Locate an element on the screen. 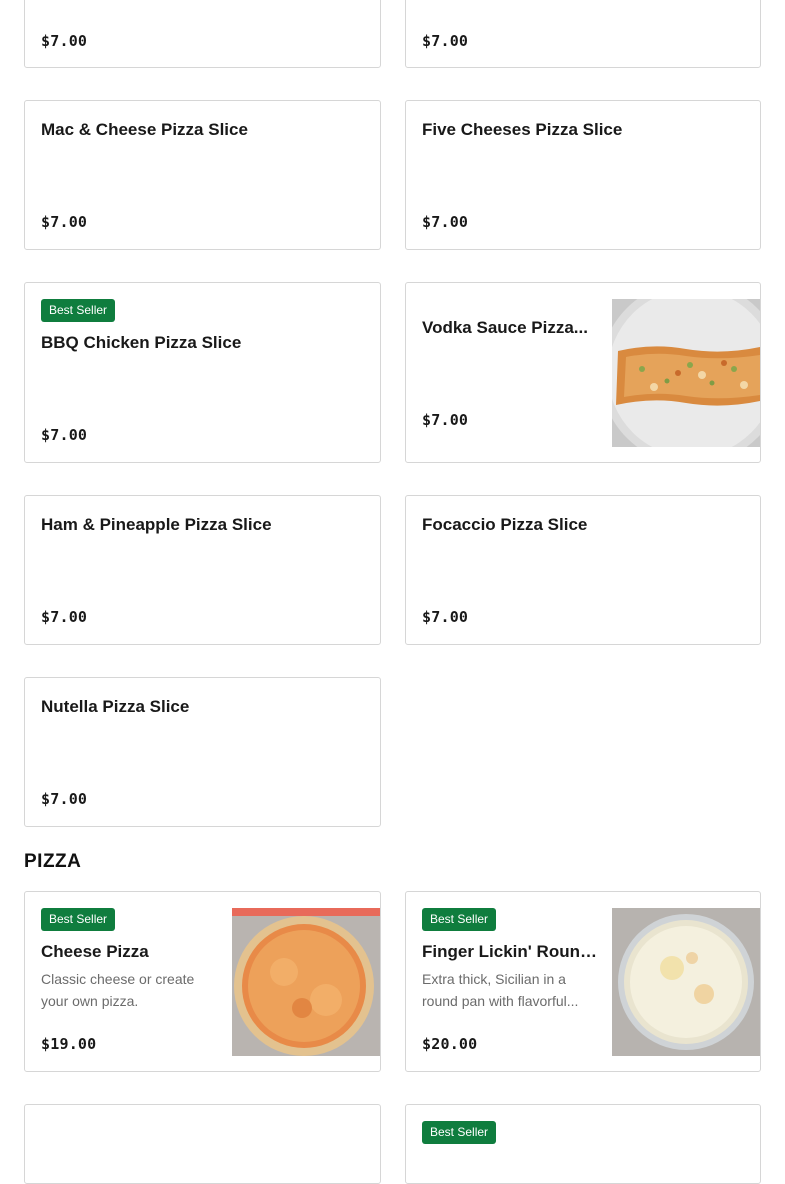  menu-item-mac-cheese: Mac & Cheese Pizza Slice $7.00 is located at coordinates (202, 175).